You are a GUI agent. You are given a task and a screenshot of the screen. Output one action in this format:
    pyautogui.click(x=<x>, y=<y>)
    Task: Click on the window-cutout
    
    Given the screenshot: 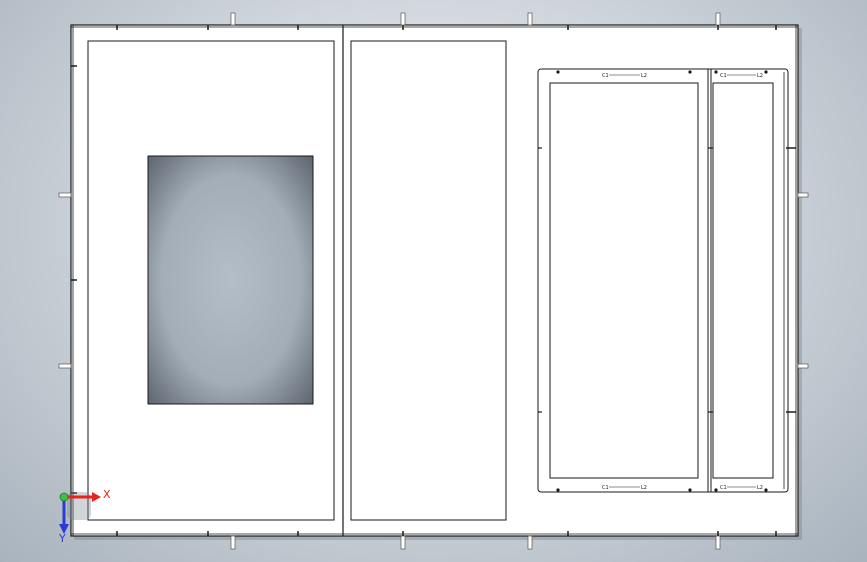 What is the action you would take?
    pyautogui.click(x=230, y=280)
    